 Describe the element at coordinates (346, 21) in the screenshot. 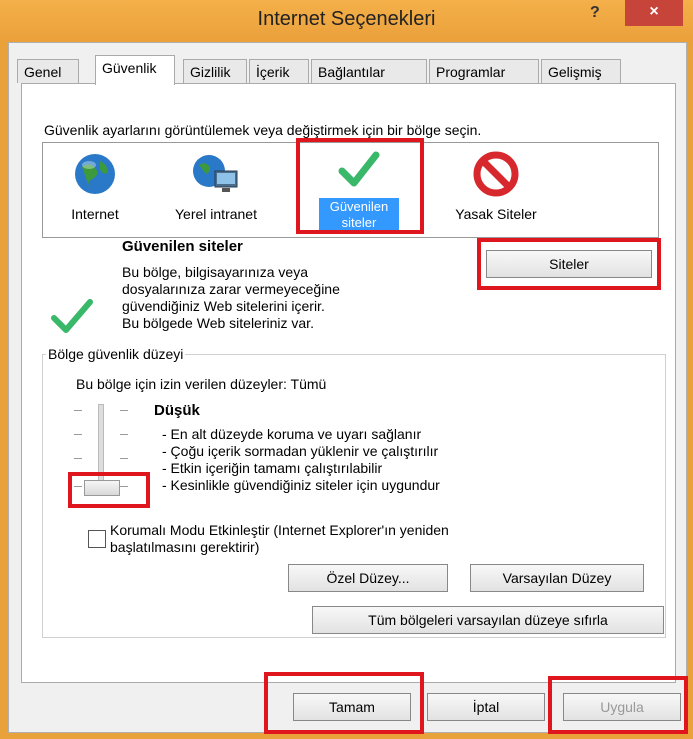

I see `title-bar: Internet Seçenekleri ? ×` at that location.